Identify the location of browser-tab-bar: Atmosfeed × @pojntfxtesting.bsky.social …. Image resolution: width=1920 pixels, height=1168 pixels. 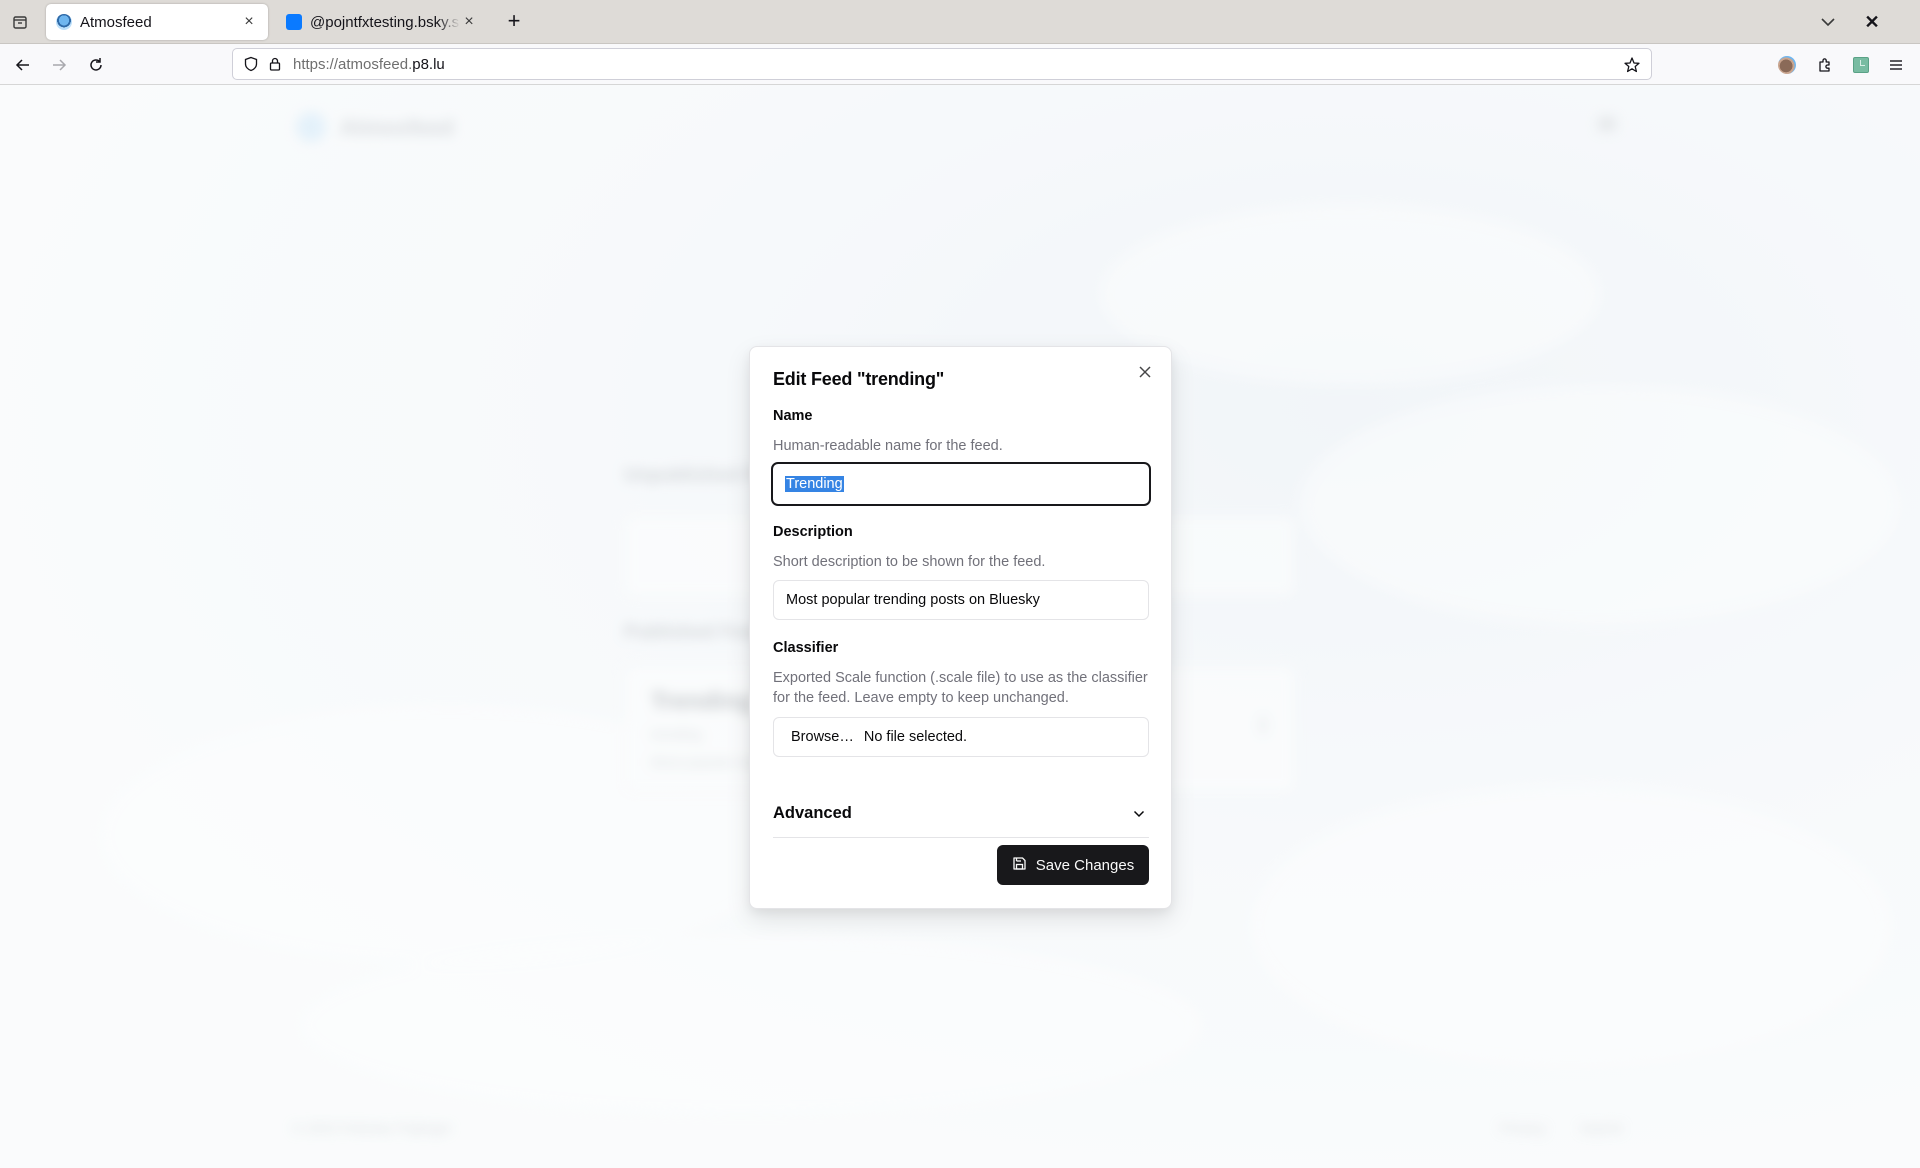
(960, 22).